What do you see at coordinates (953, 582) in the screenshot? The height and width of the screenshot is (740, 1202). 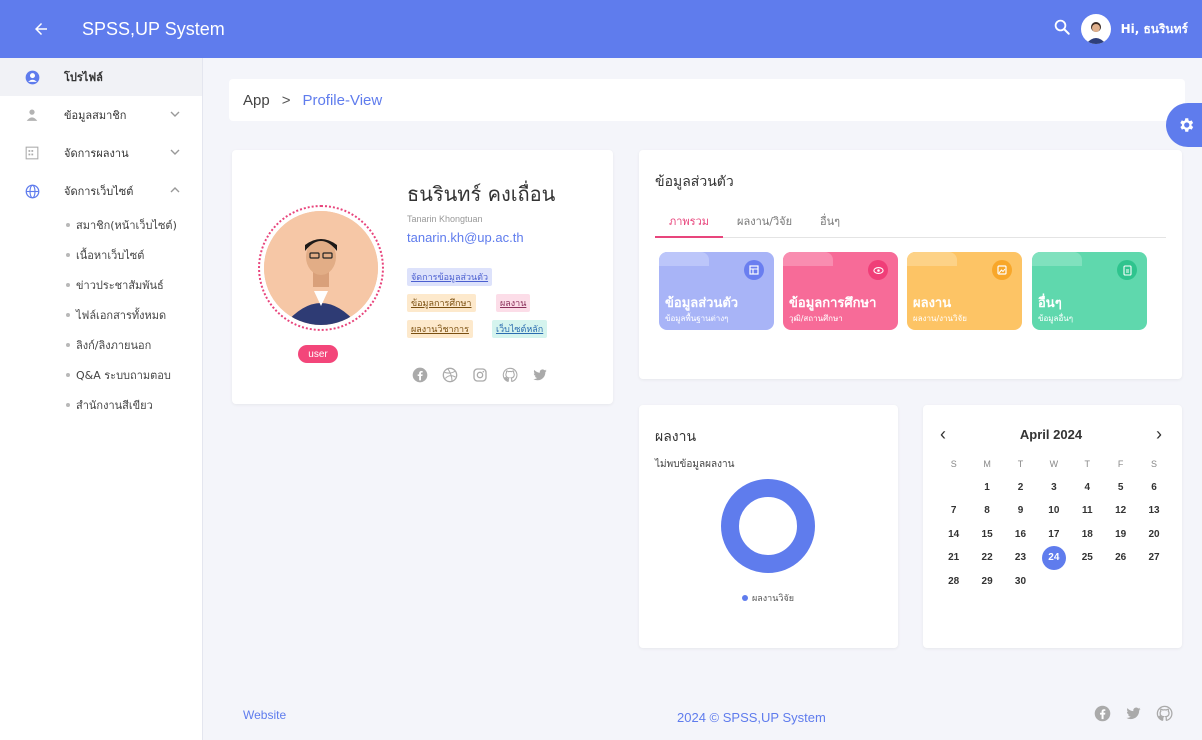 I see `calendar-day: 28` at bounding box center [953, 582].